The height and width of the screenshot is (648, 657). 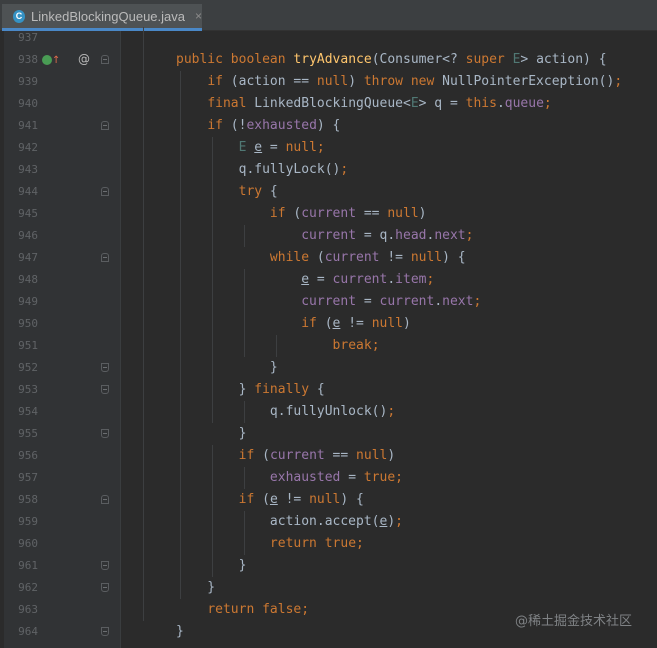 What do you see at coordinates (258, 609) in the screenshot?
I see `code-text: return false;` at bounding box center [258, 609].